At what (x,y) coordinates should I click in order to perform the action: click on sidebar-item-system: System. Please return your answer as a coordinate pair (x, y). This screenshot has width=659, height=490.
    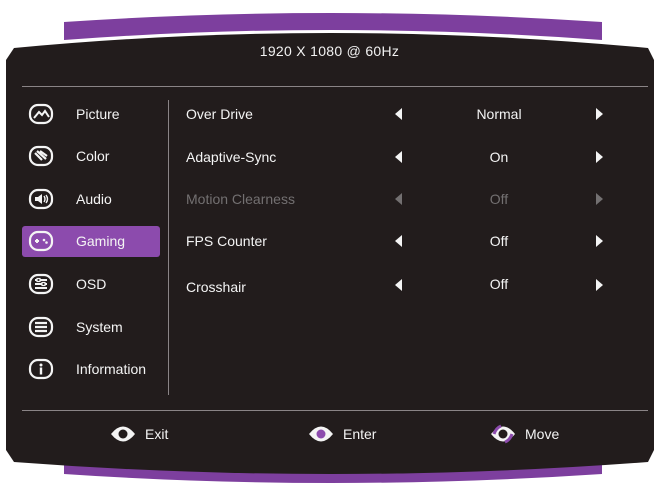
    Looking at the image, I should click on (91, 327).